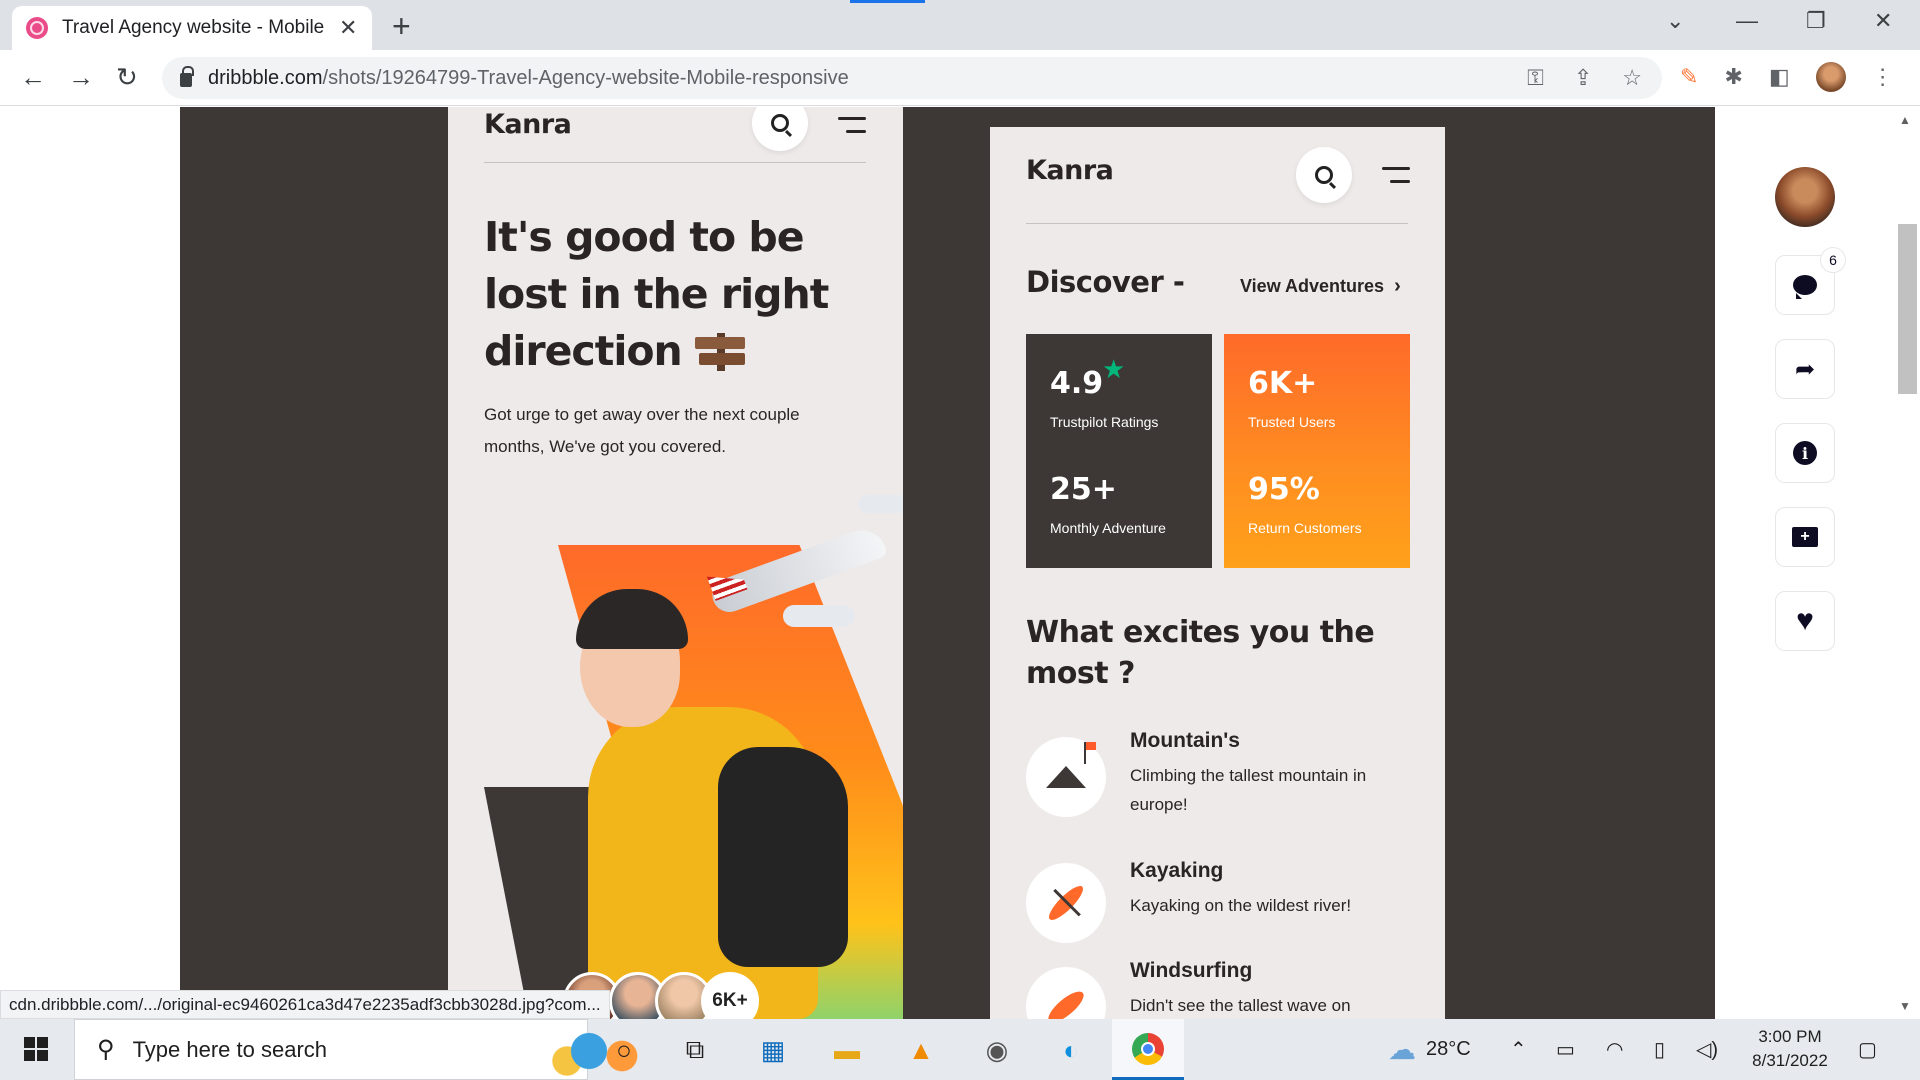 The width and height of the screenshot is (1920, 1080). Describe the element at coordinates (675, 757) in the screenshot. I see `hero-illustration` at that location.